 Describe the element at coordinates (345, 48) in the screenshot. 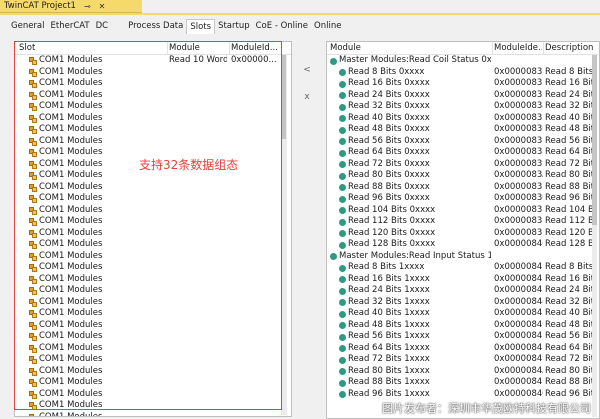

I see `column-header-module: Module` at that location.